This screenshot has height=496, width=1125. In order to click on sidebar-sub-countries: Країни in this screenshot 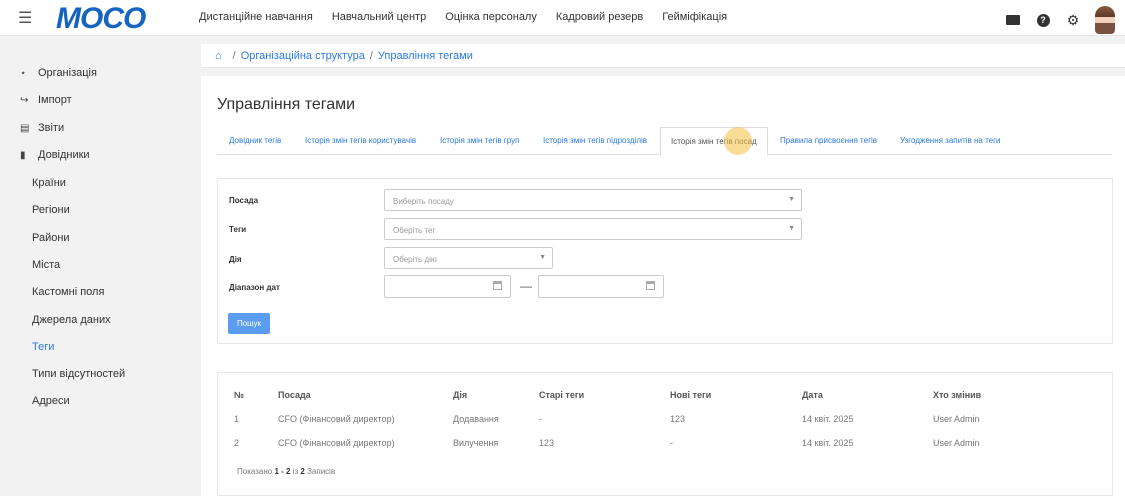, I will do `click(49, 183)`.